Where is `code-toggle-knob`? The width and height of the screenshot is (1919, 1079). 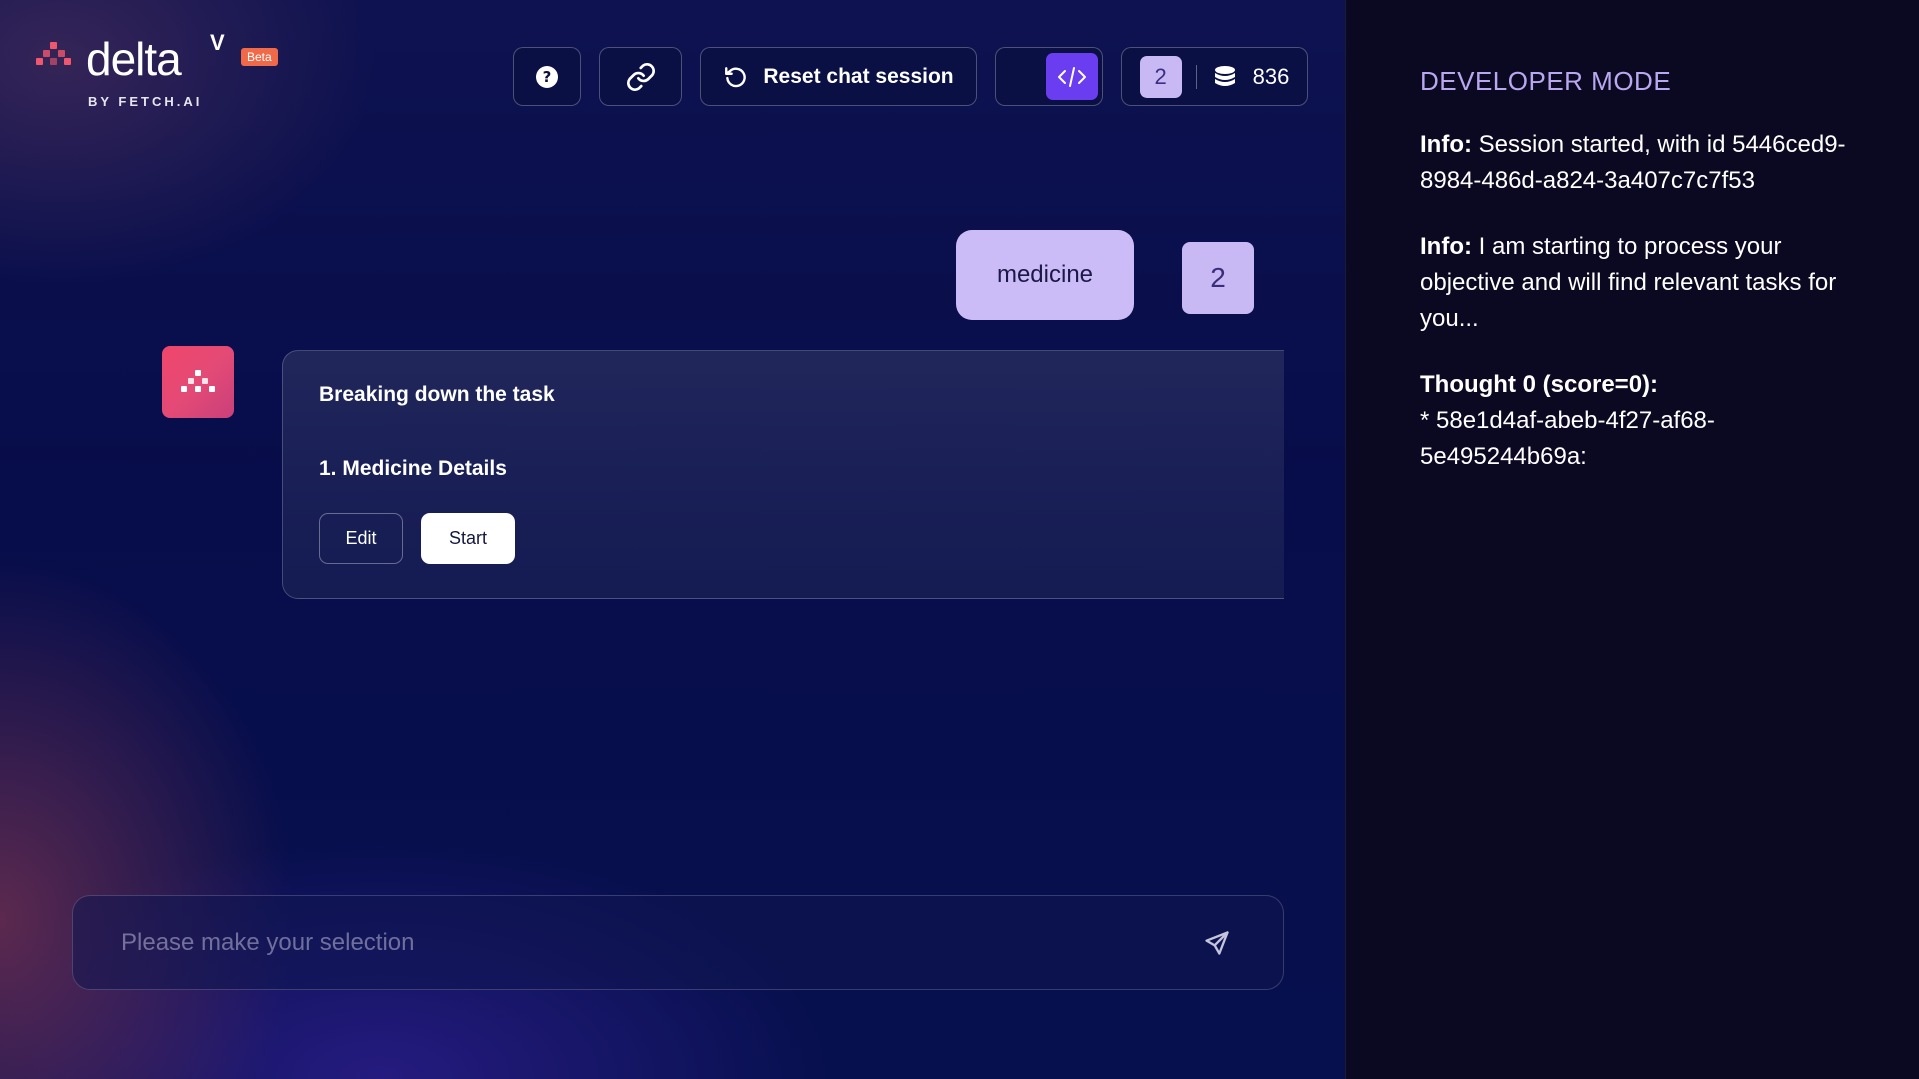
code-toggle-knob is located at coordinates (1072, 76).